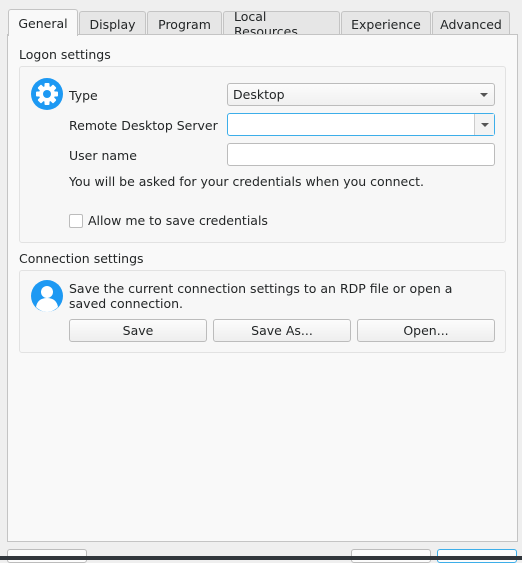 This screenshot has height=563, width=522. Describe the element at coordinates (178, 220) in the screenshot. I see `allow-save-credentials-label: Allow me to save credentials` at that location.